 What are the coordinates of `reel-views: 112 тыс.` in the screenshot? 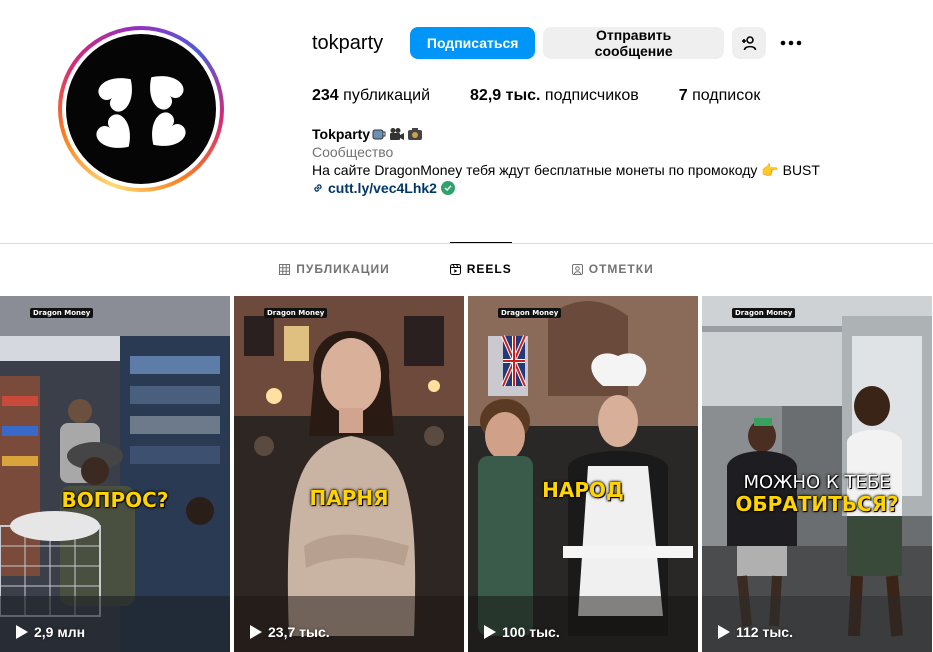 It's located at (755, 632).